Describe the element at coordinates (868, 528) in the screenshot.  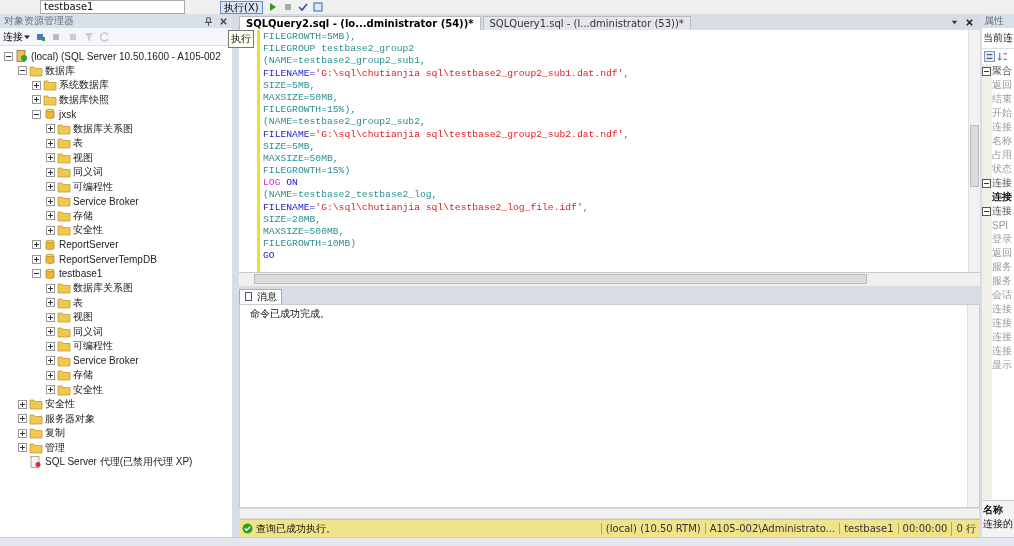
I see `database-info: testbase1` at that location.